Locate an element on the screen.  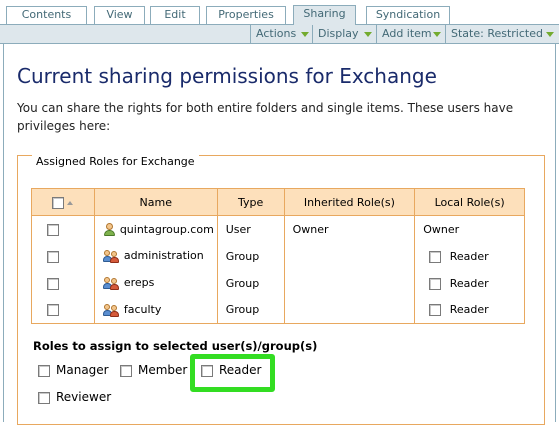
tab-sharing: Sharing is located at coordinates (324, 15).